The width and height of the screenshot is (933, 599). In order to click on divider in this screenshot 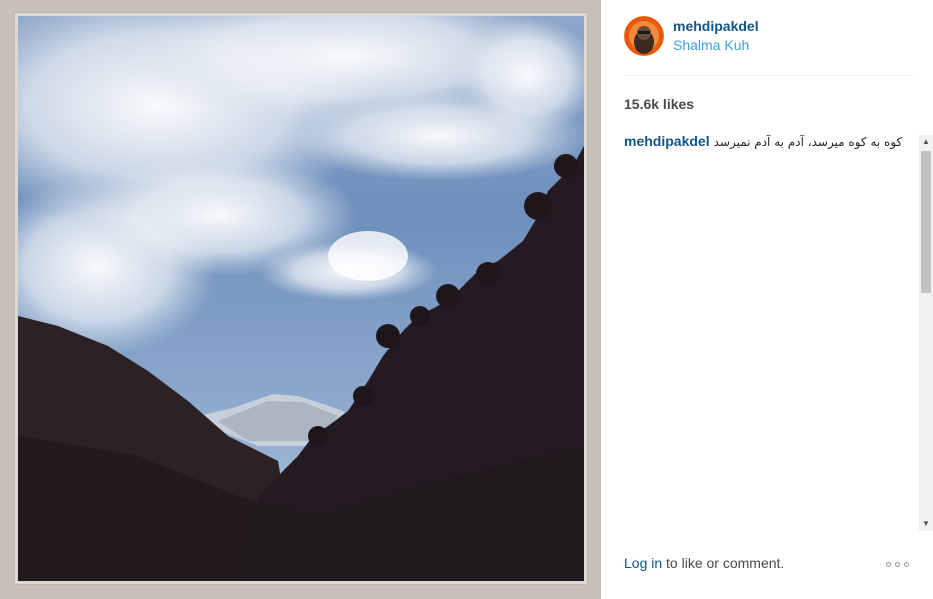, I will do `click(768, 75)`.